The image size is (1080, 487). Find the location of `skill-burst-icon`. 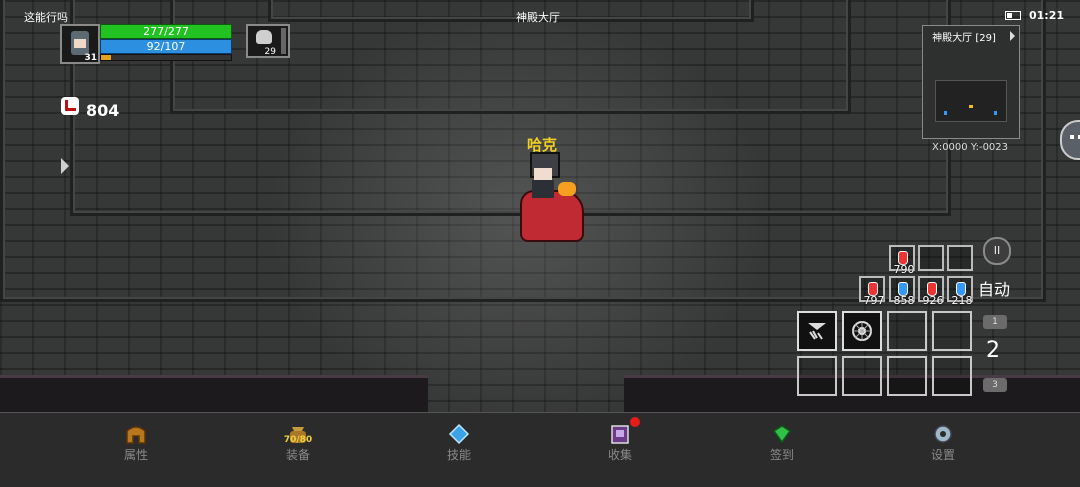

skill-burst-icon is located at coordinates (862, 331).